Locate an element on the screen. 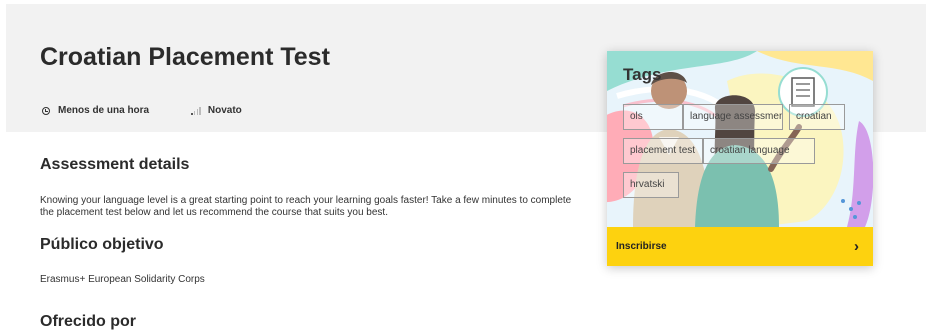 The image size is (926, 333). tag-hrvatski: hrvatski is located at coordinates (651, 185).